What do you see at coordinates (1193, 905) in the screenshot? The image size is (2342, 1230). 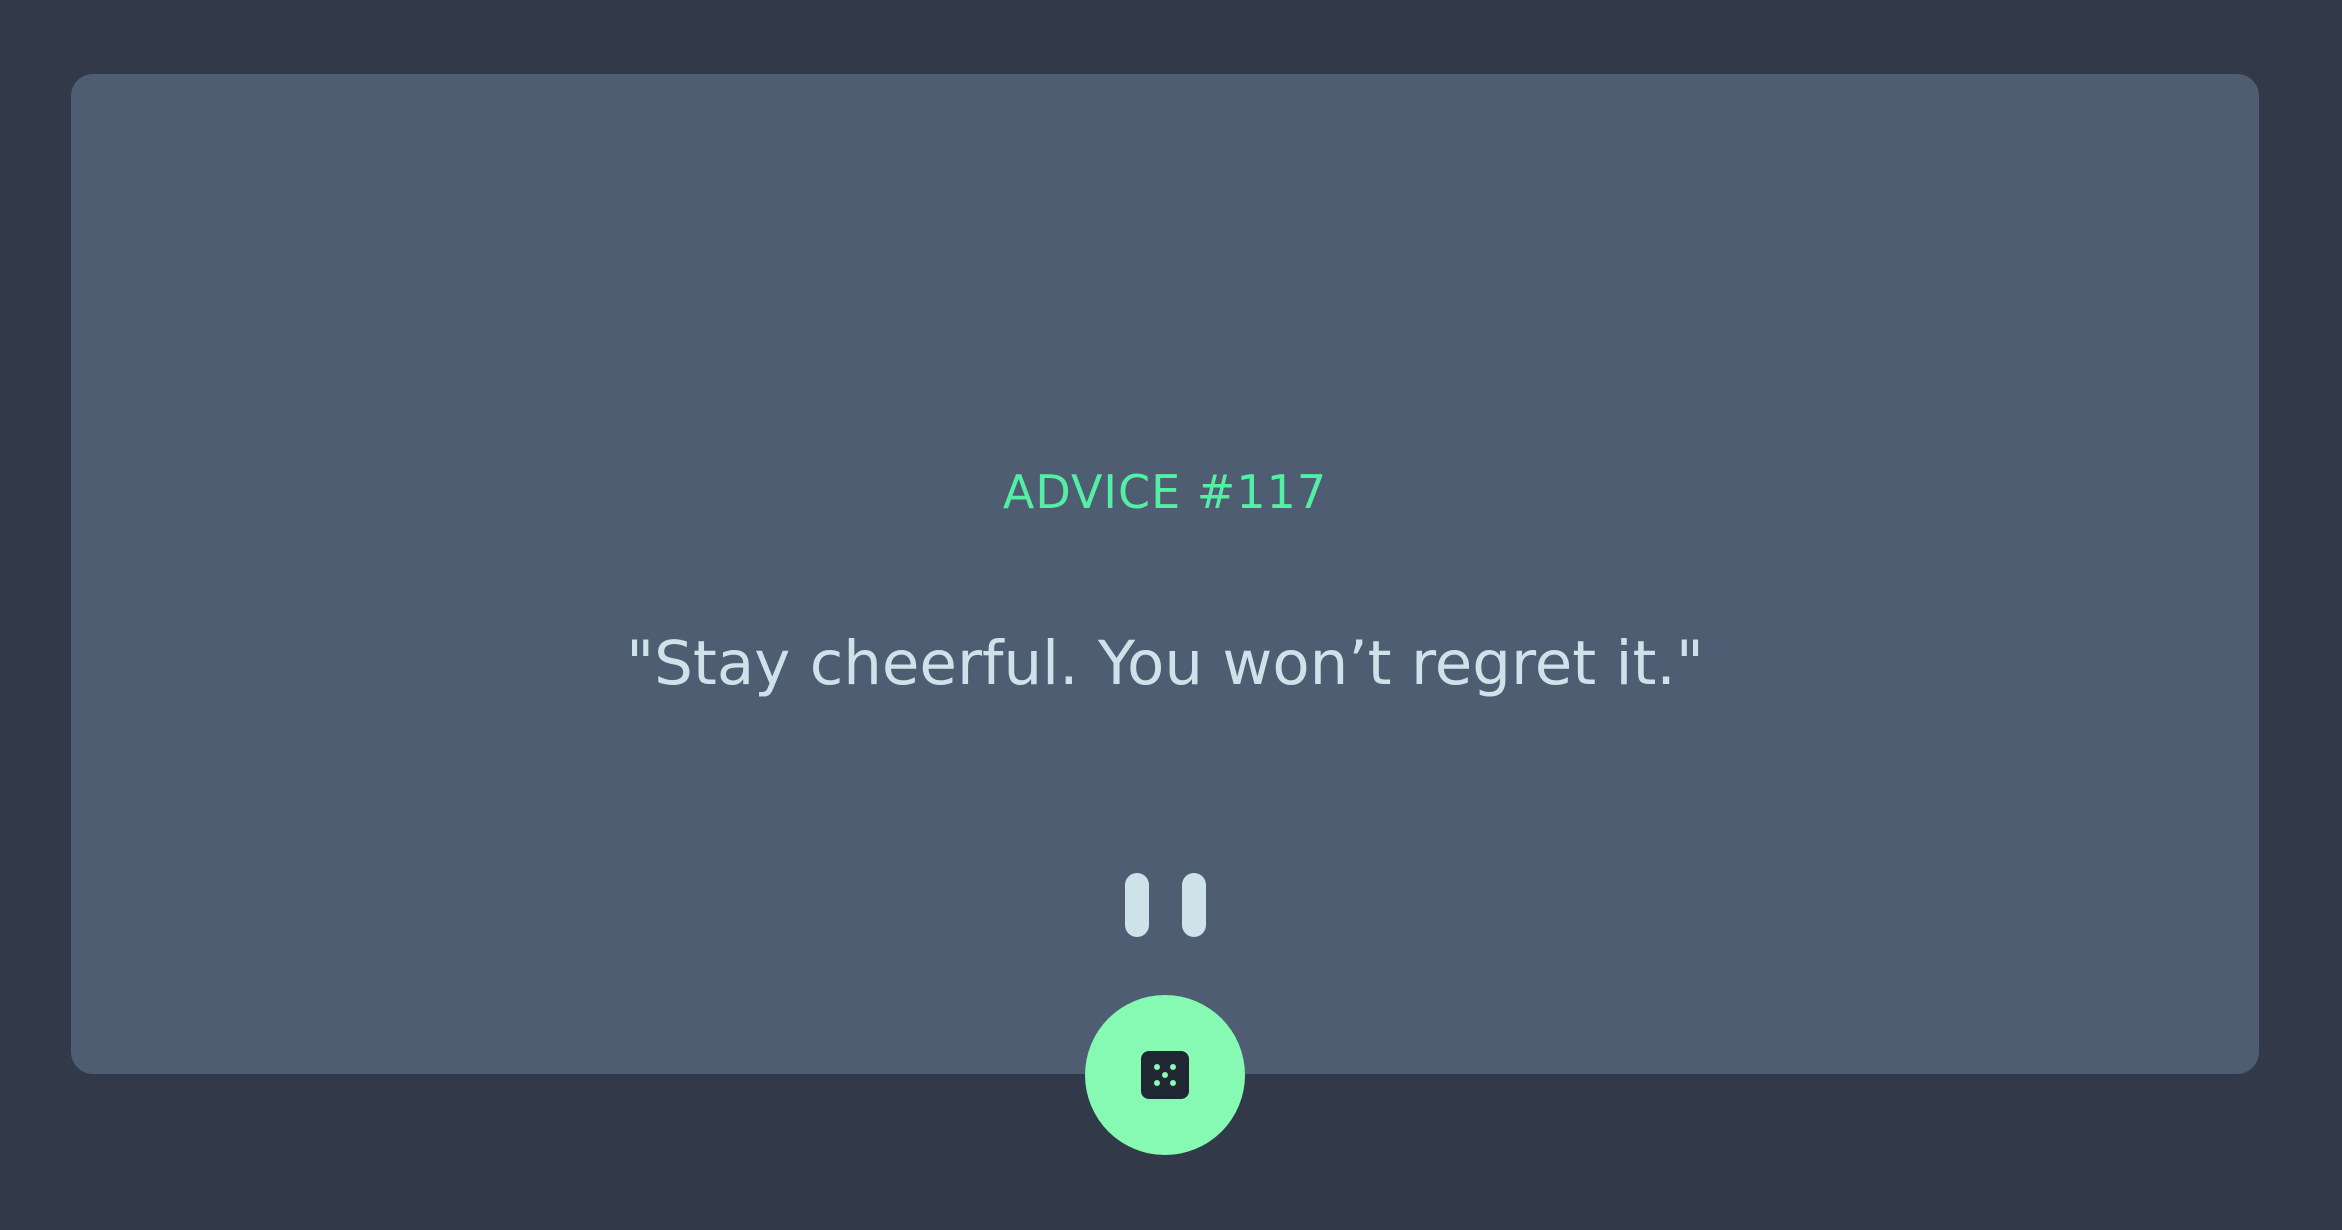 I see `pause-bar-right` at bounding box center [1193, 905].